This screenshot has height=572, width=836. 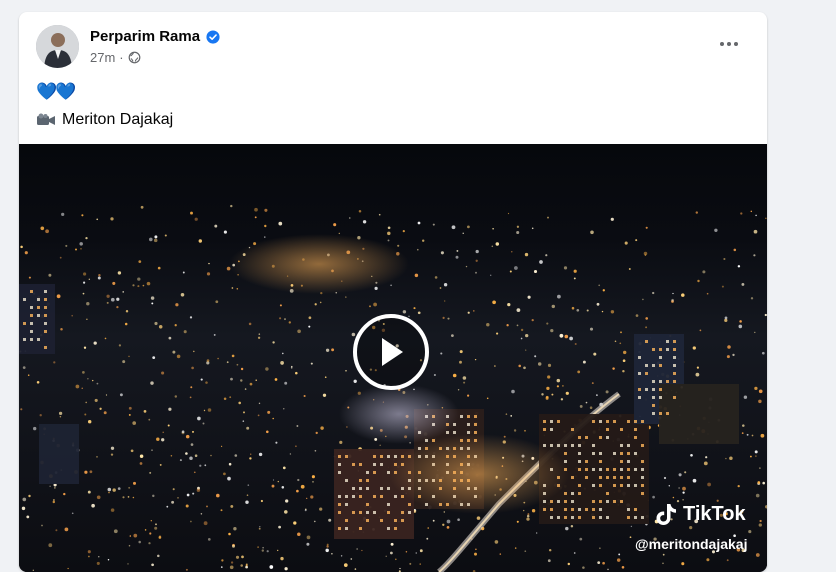 What do you see at coordinates (118, 119) in the screenshot?
I see `caption-text: Meriton Dajakaj` at bounding box center [118, 119].